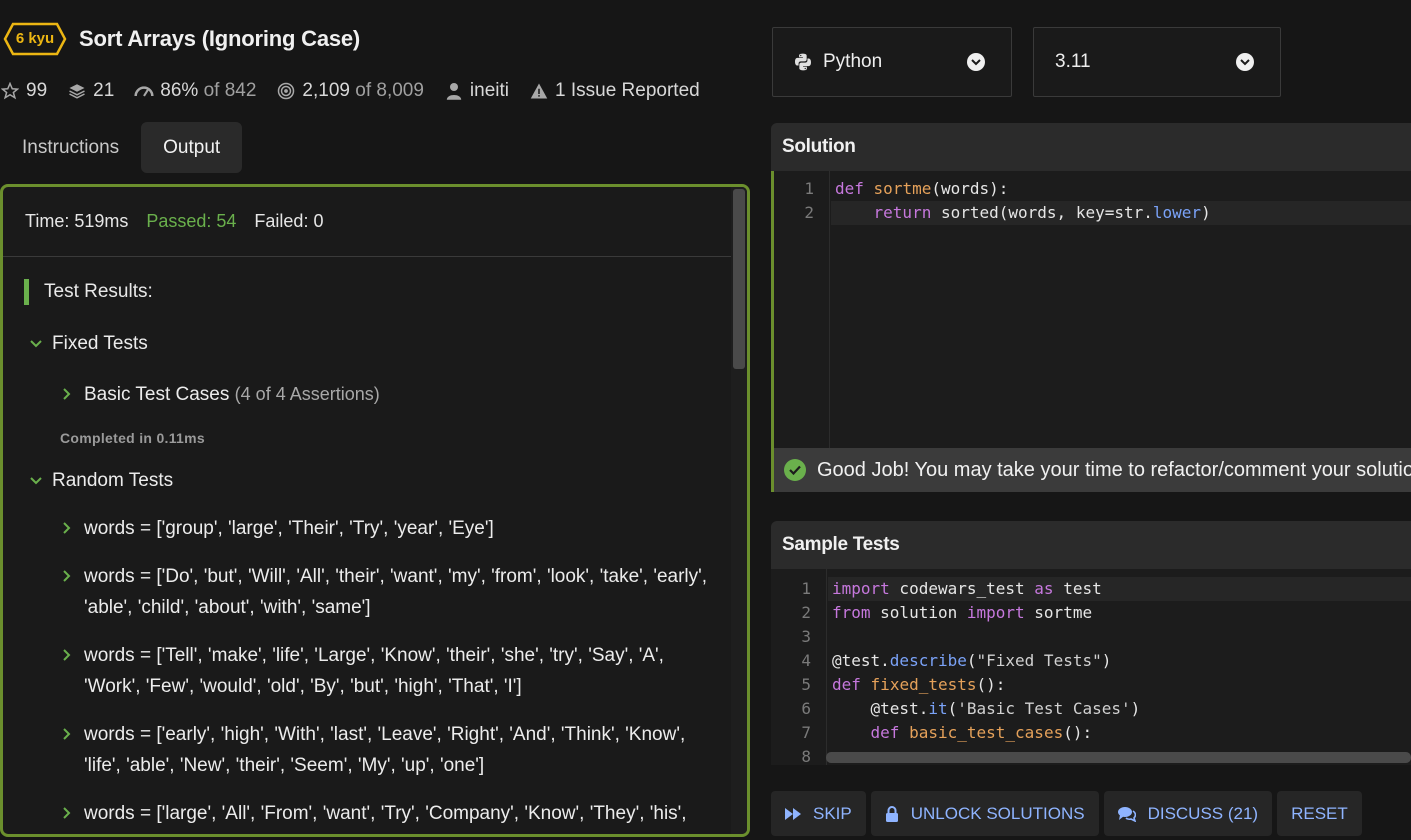 The height and width of the screenshot is (840, 1411). I want to click on basic-case-name: Basic Test Cases, so click(157, 394).